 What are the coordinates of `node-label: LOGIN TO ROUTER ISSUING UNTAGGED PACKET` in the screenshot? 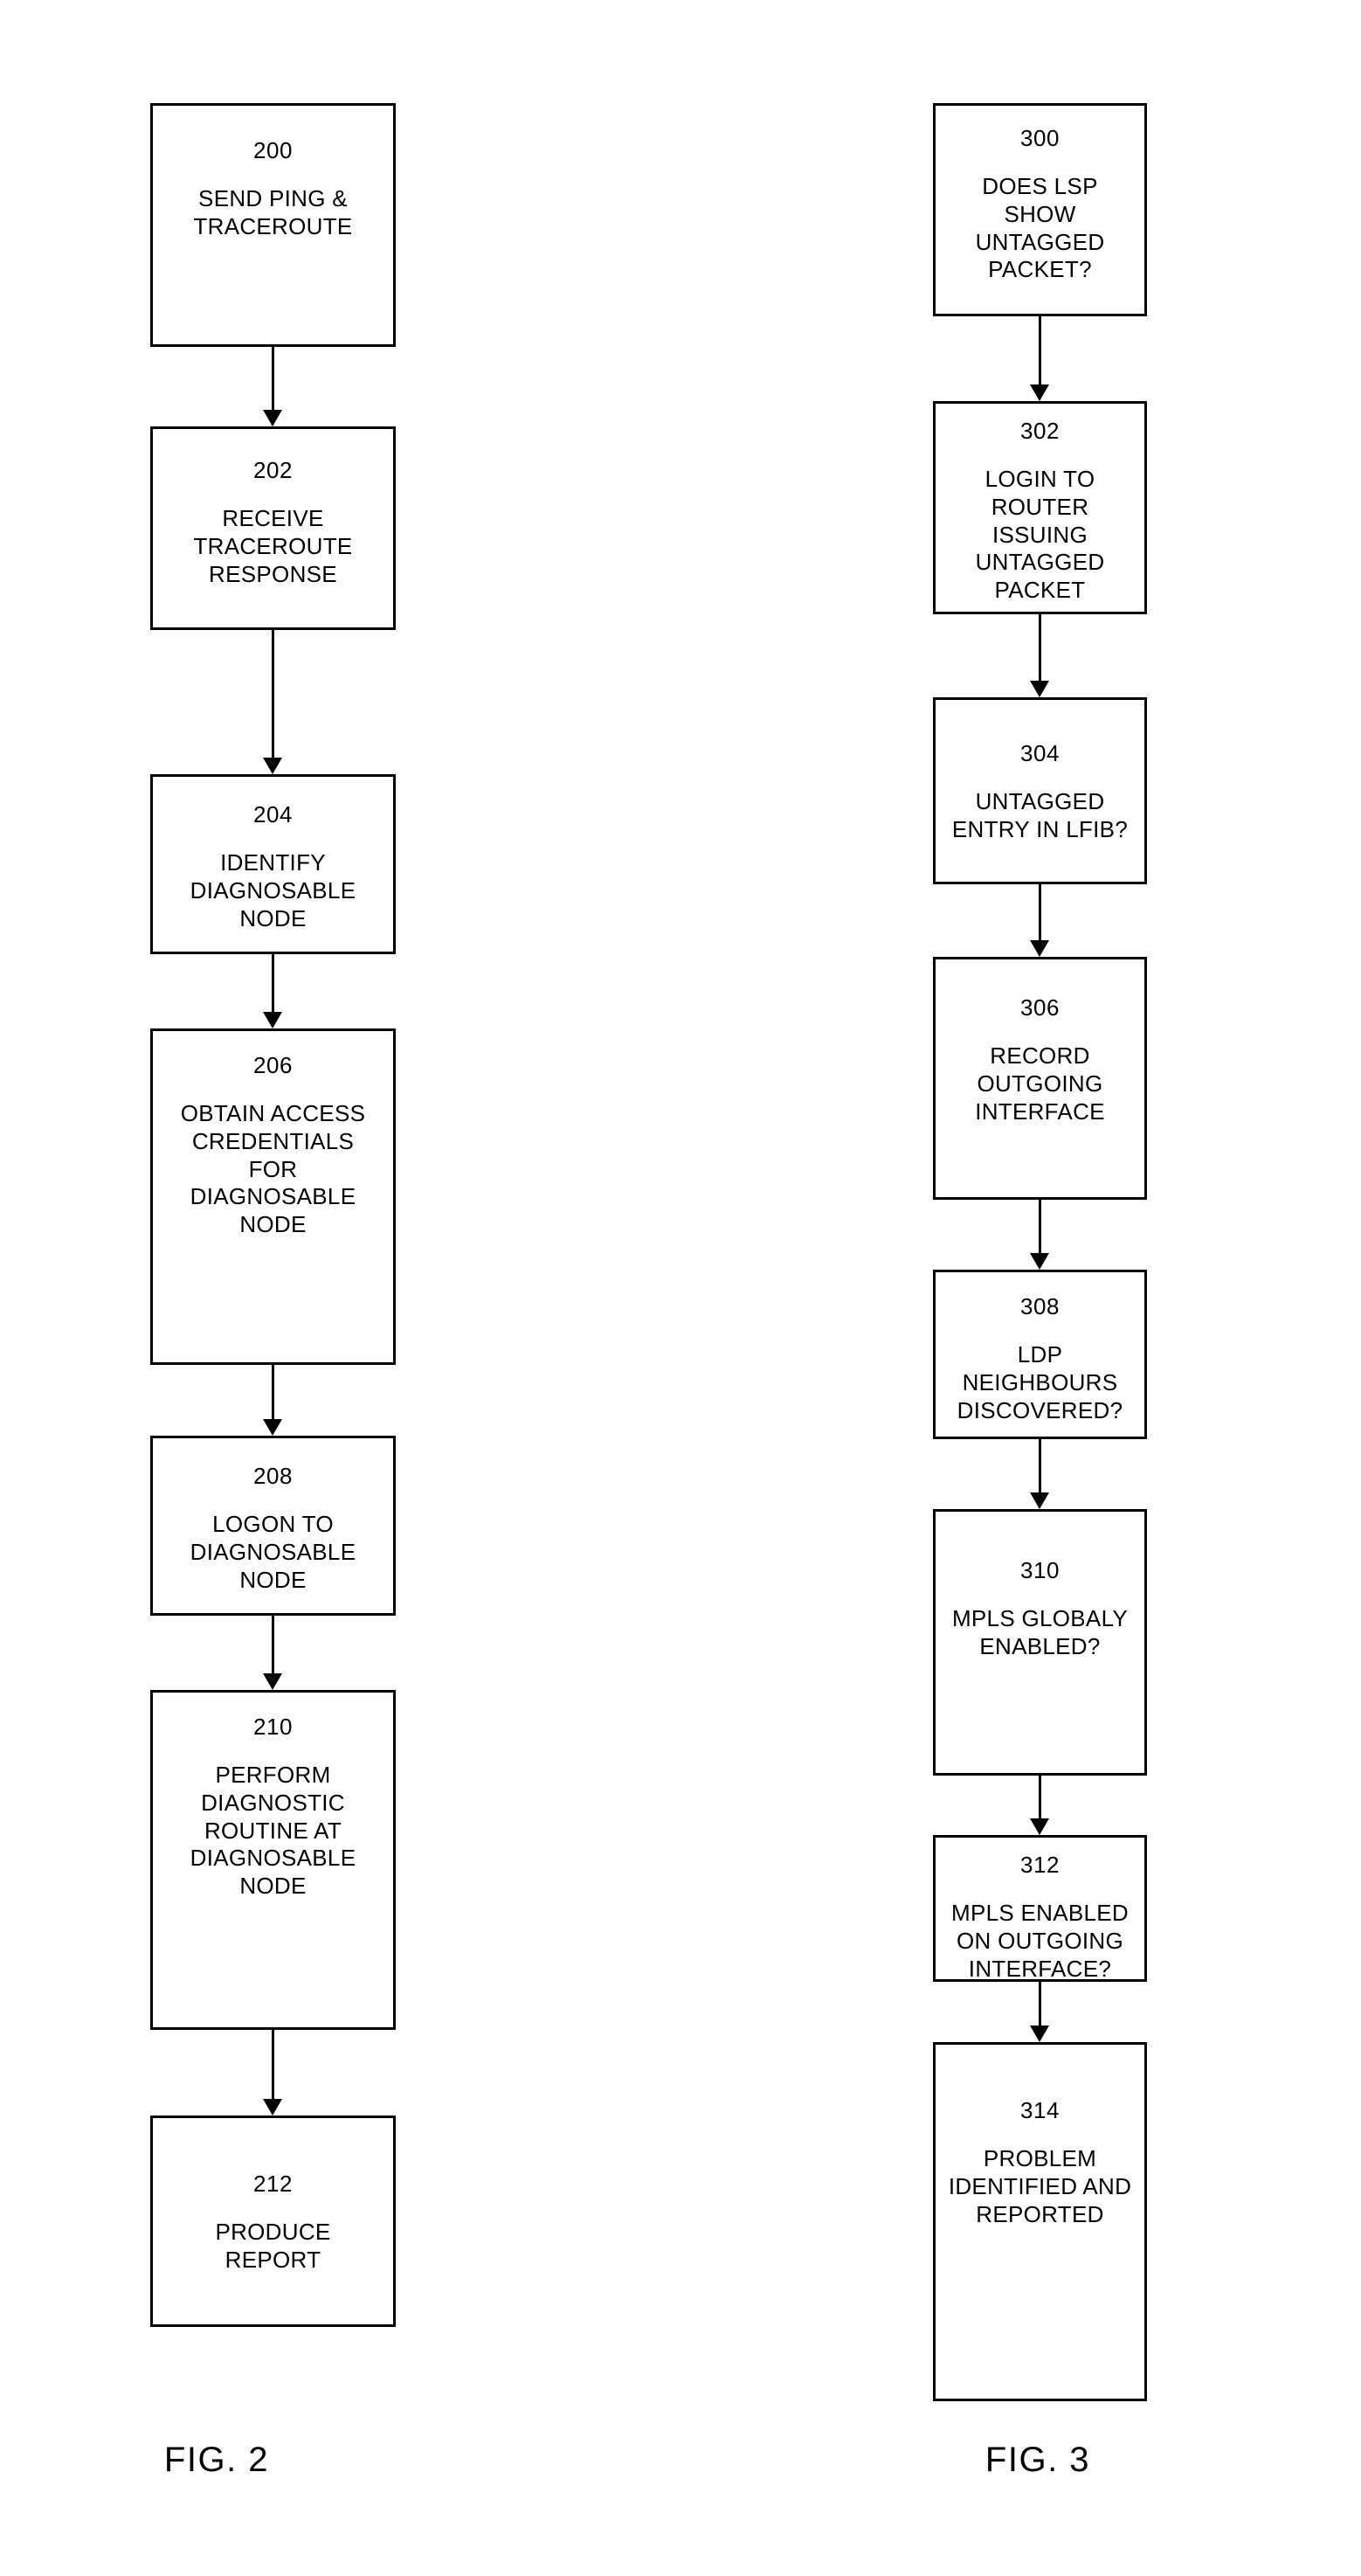 It's located at (1040, 535).